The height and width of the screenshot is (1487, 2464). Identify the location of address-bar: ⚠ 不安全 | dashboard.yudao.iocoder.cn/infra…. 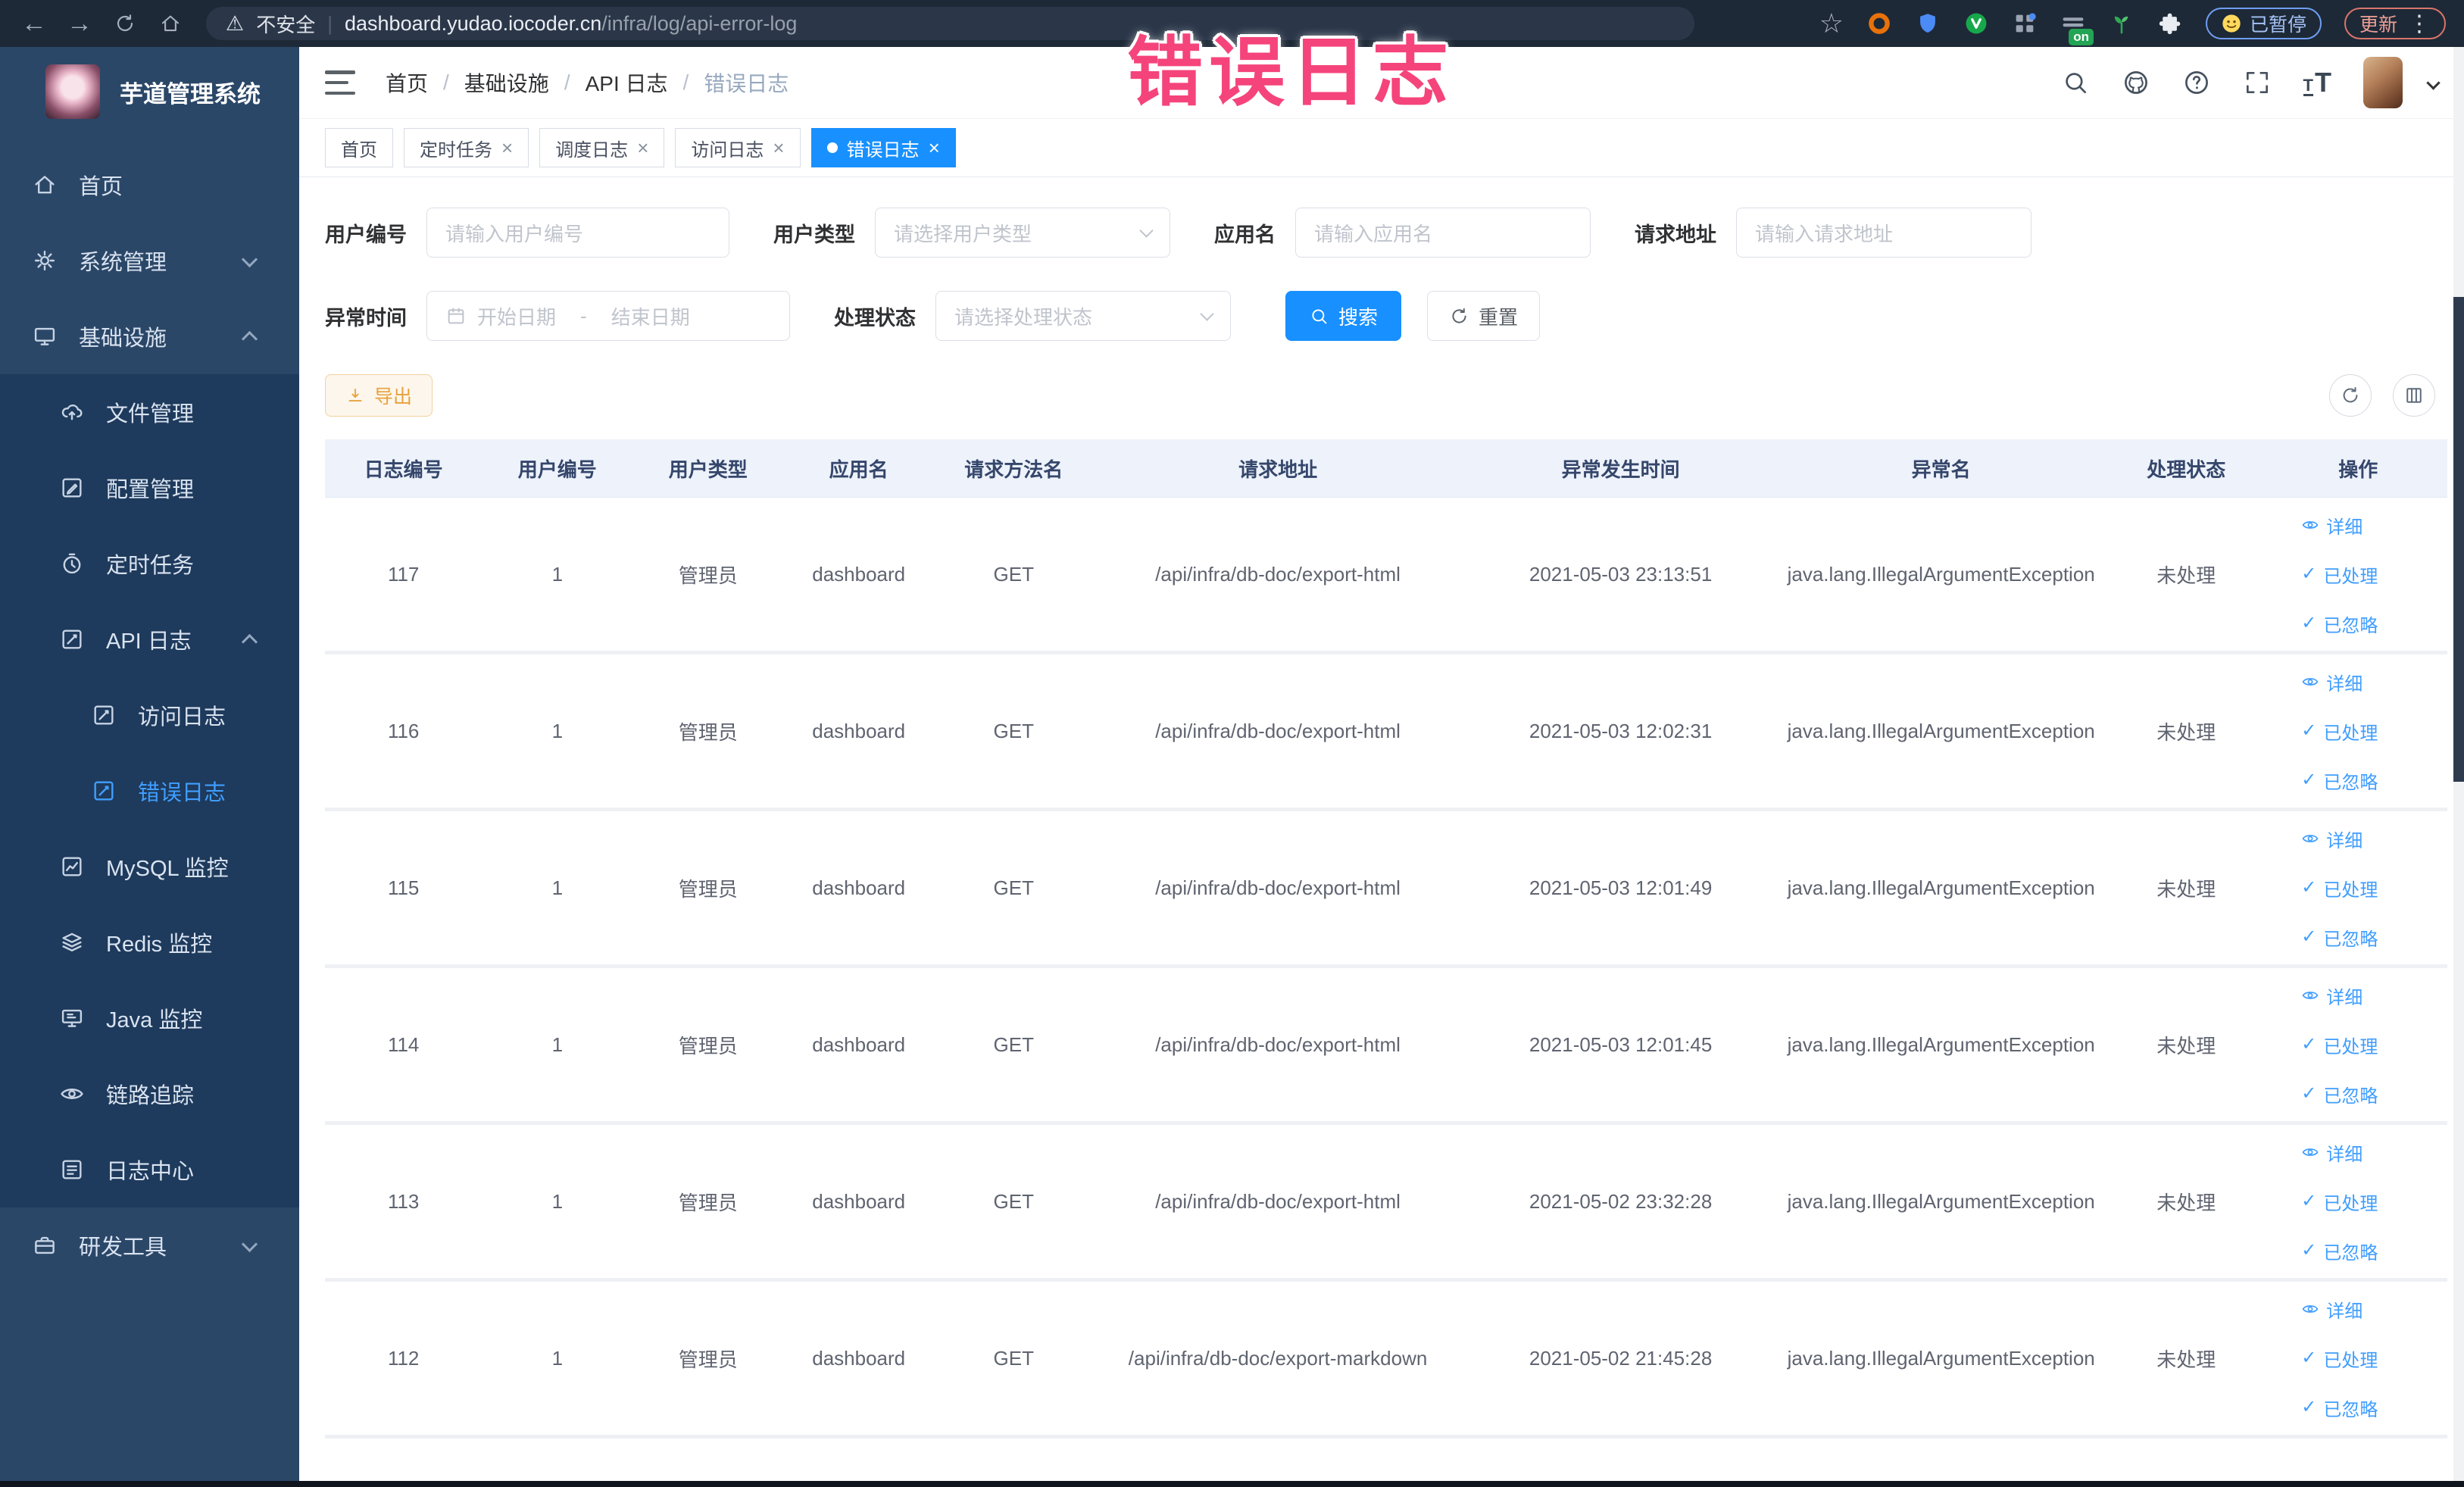
(950, 23).